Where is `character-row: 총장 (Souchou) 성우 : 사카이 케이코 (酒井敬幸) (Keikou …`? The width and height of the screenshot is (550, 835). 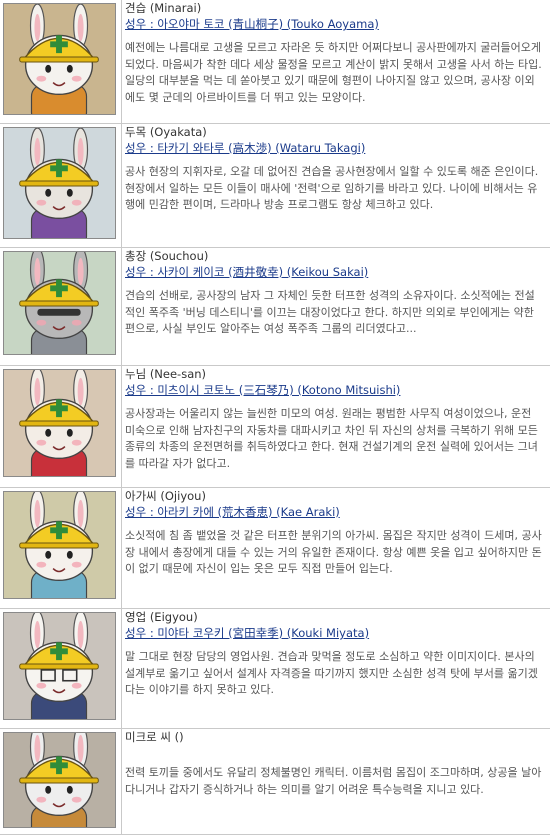 character-row: 총장 (Souchou) 성우 : 사카이 케이코 (酒井敬幸) (Keikou … is located at coordinates (275, 307).